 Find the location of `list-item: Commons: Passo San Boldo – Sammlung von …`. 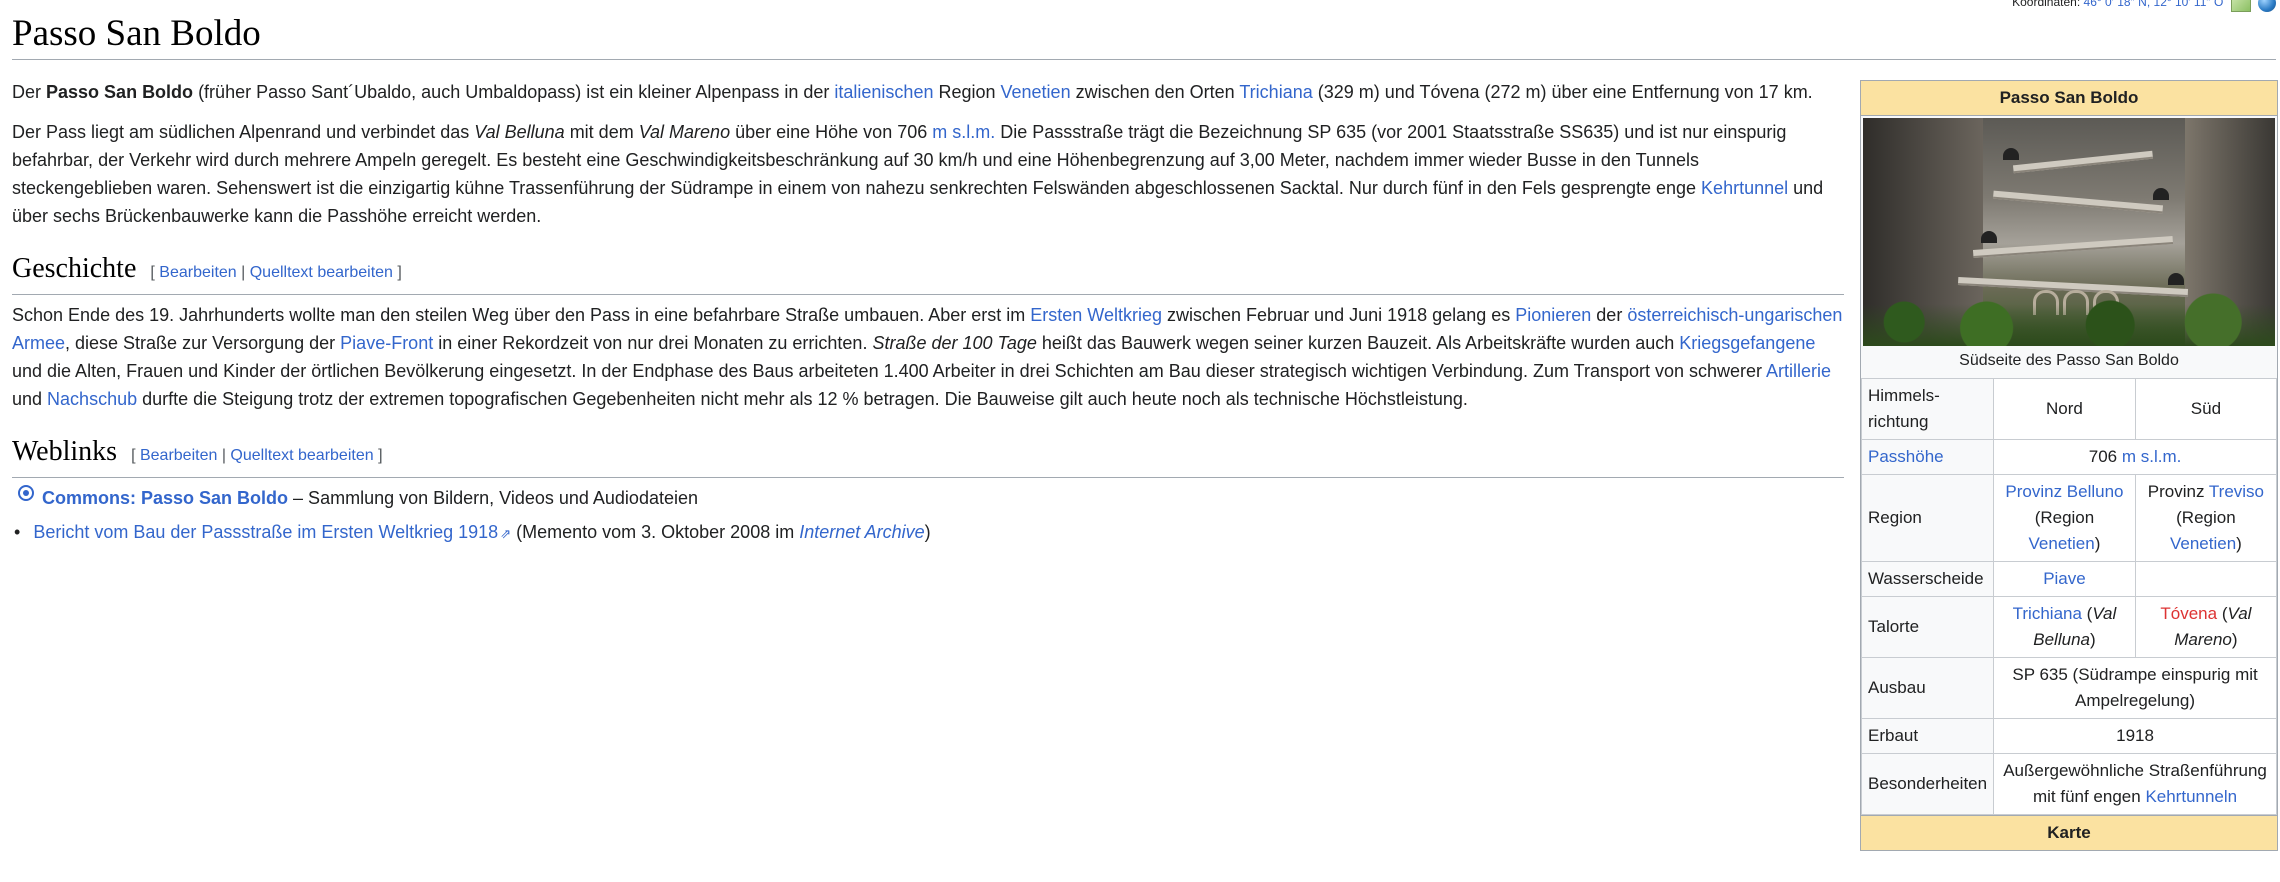

list-item: Commons: Passo San Boldo – Sammlung von … is located at coordinates (928, 498).